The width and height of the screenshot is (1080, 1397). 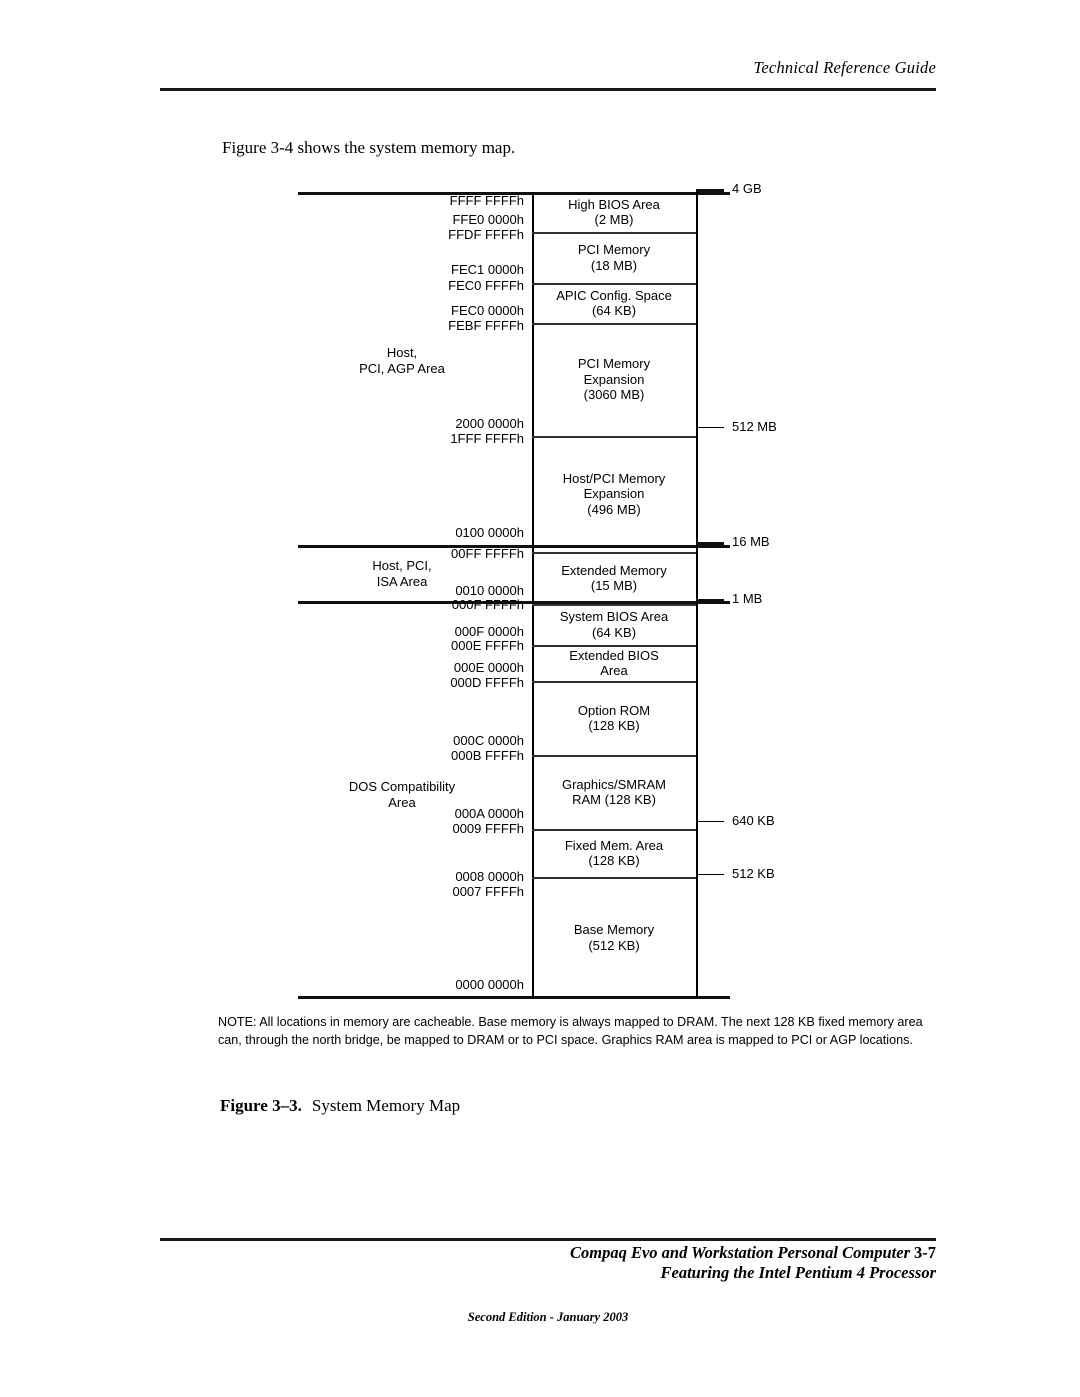 What do you see at coordinates (486, 234) in the screenshot?
I see `memory-address-label: FFDF FFFFh` at bounding box center [486, 234].